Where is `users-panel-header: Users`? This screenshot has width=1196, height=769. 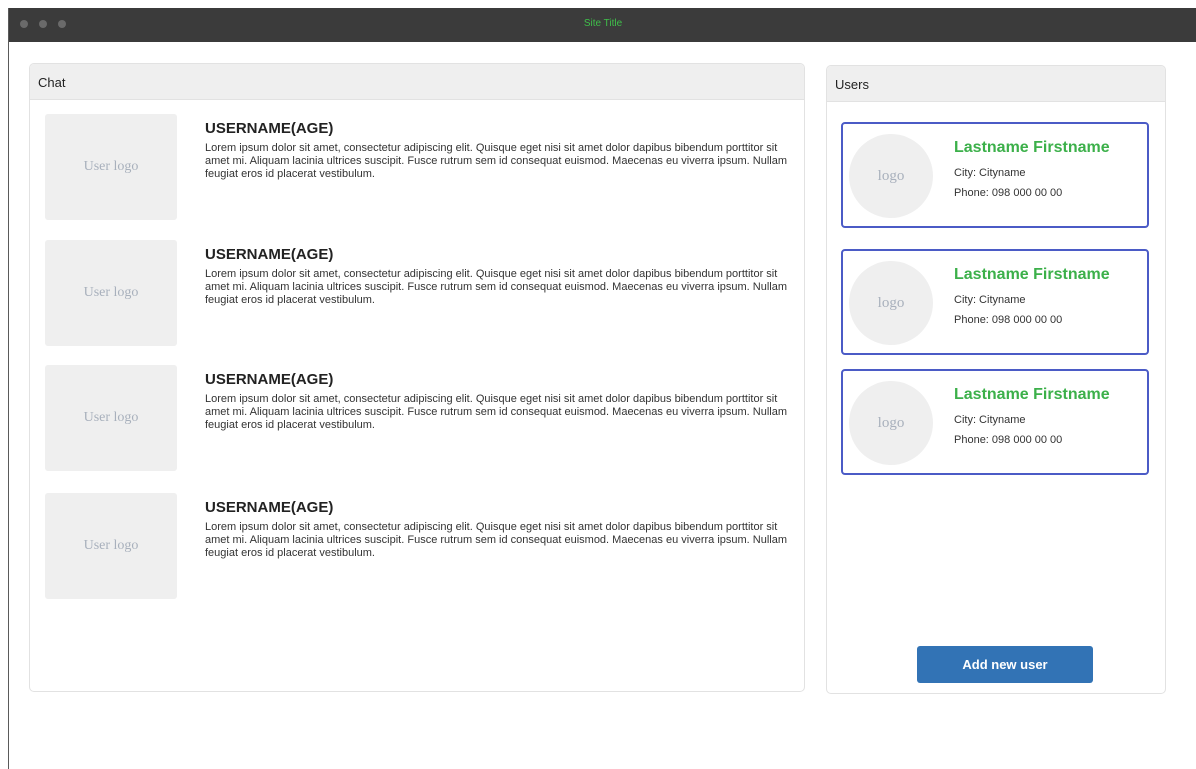
users-panel-header: Users is located at coordinates (996, 84).